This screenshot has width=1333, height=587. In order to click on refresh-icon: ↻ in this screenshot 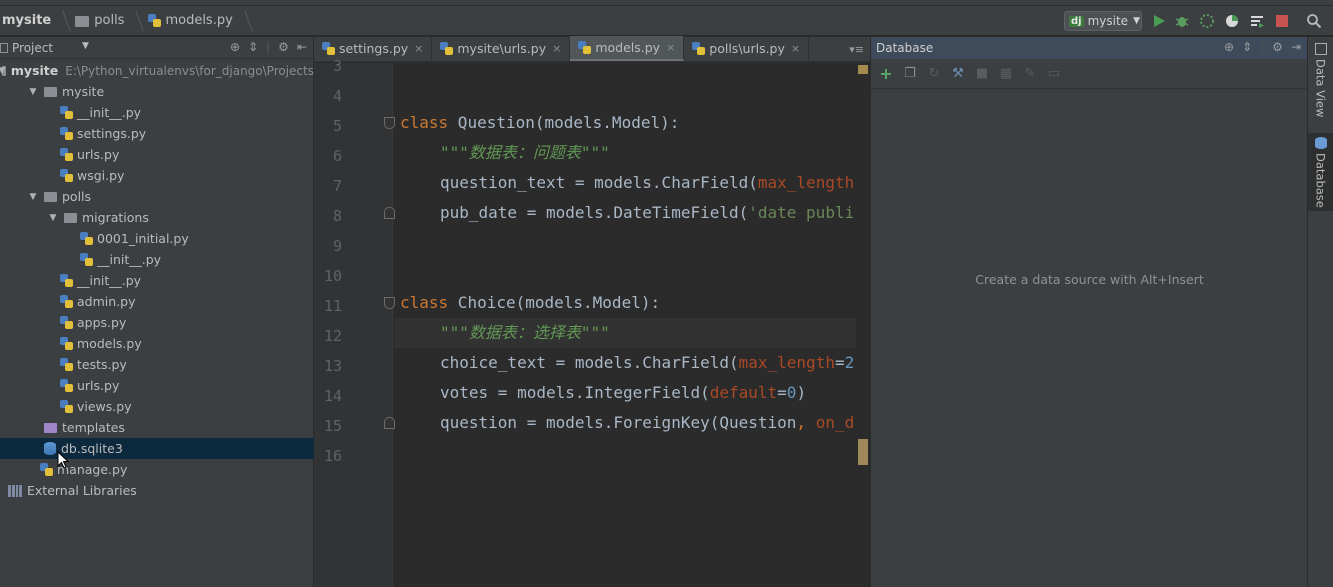, I will do `click(934, 73)`.